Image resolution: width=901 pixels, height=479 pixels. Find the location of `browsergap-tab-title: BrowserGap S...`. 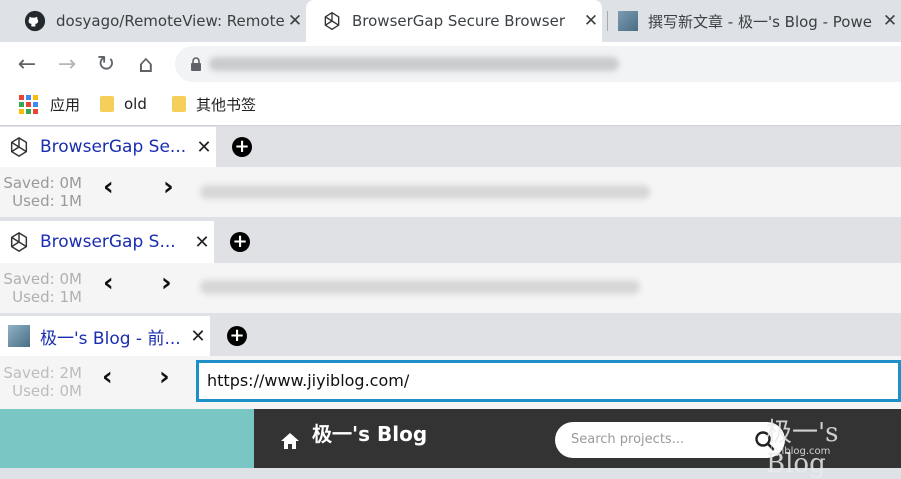

browsergap-tab-title: BrowserGap S... is located at coordinates (108, 242).